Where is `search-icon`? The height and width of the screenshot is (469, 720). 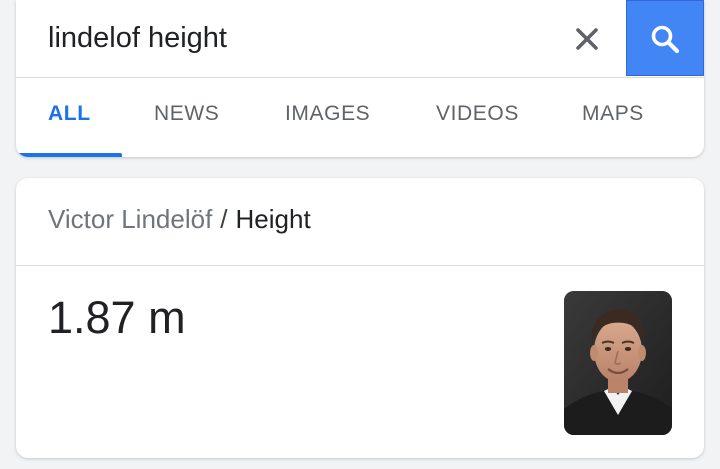
search-icon is located at coordinates (665, 39).